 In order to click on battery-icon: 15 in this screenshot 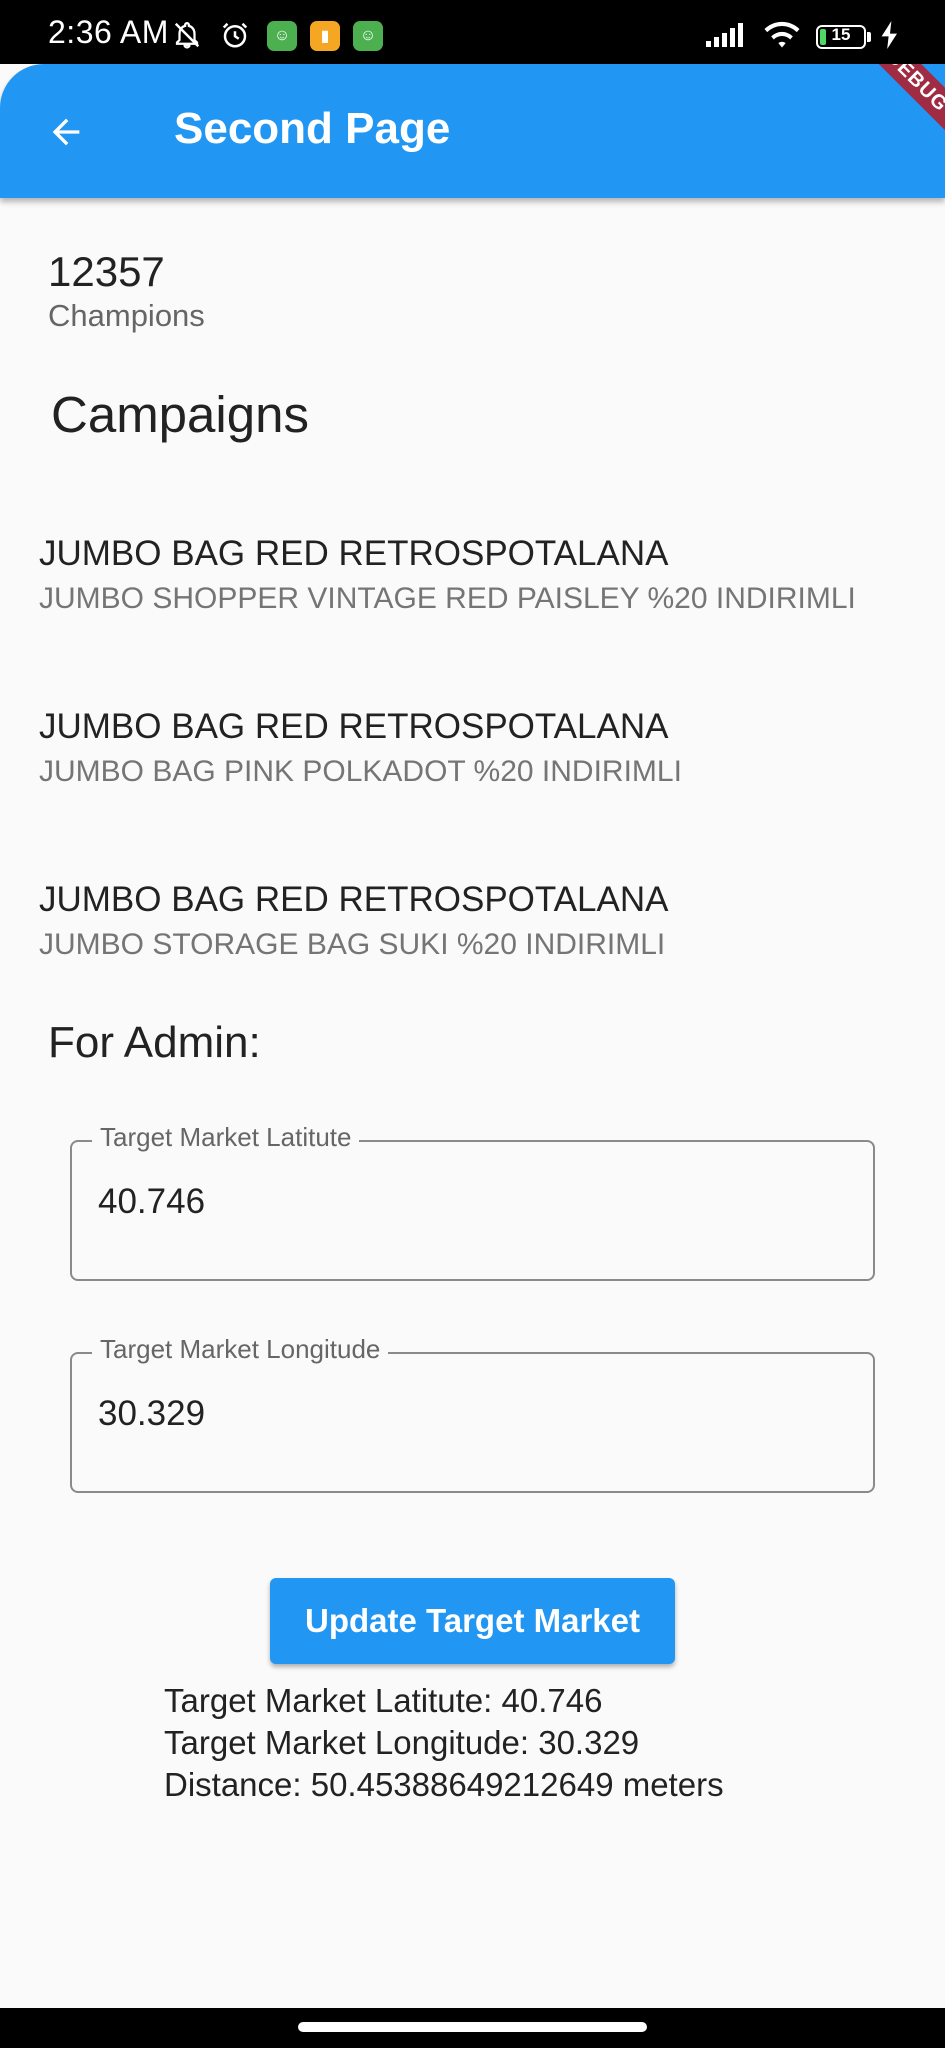, I will do `click(841, 37)`.